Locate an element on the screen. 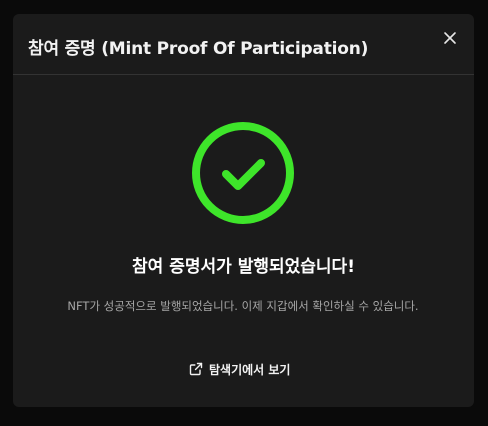  success-description: NFT가 성공적으로 발행되었습니다. 이제 지갑에서 확인하실 수 있습니다. is located at coordinates (243, 306).